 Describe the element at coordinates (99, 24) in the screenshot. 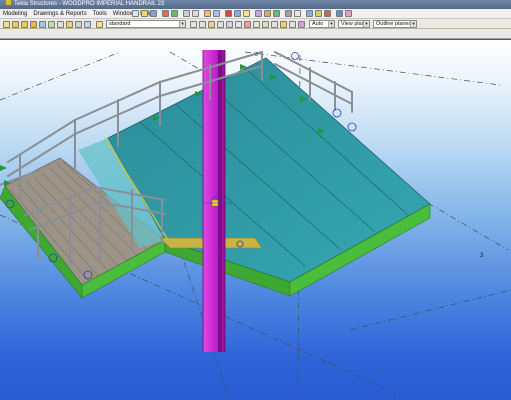

I see `snap-icon` at that location.